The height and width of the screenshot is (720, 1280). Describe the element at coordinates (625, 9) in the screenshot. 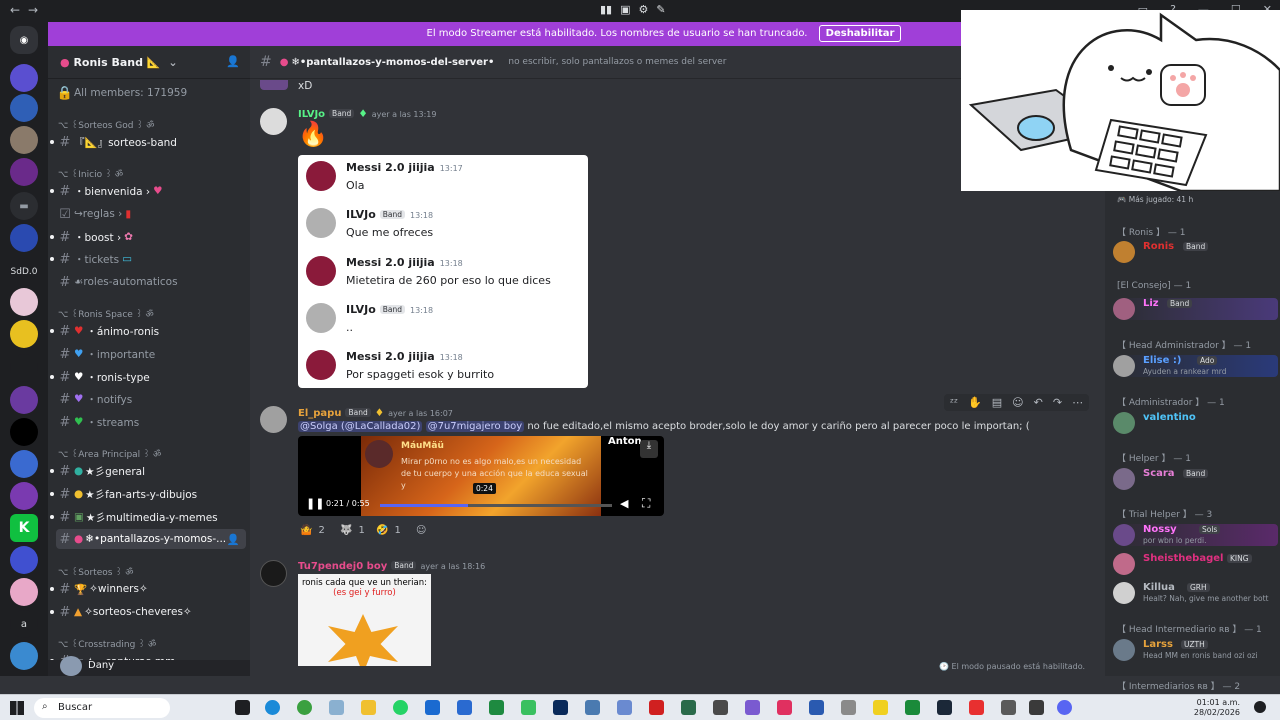

I see `overlay-icon: ▣` at that location.